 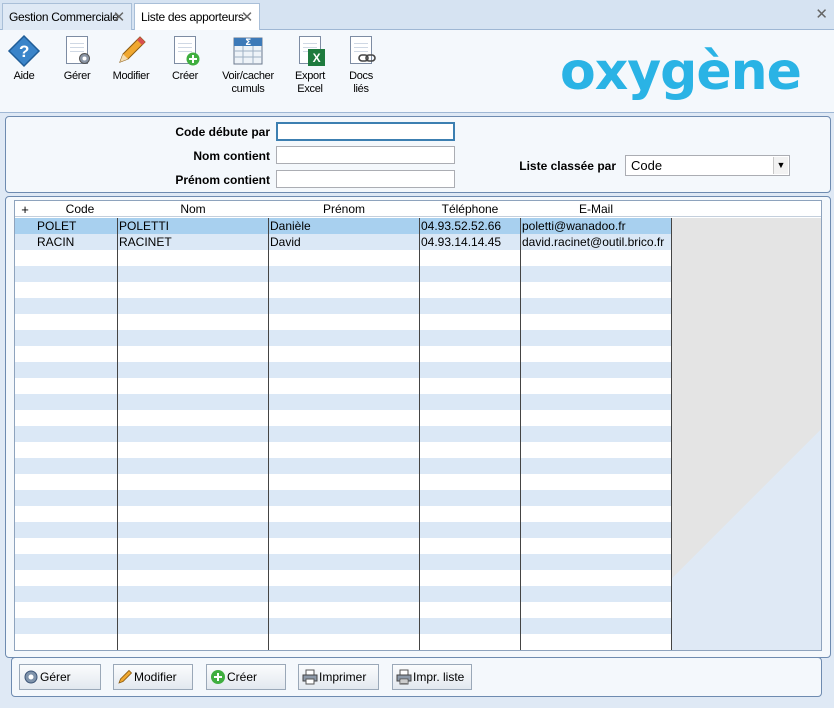 What do you see at coordinates (192, 17) in the screenshot?
I see `tab-label: Liste des apporteurs` at bounding box center [192, 17].